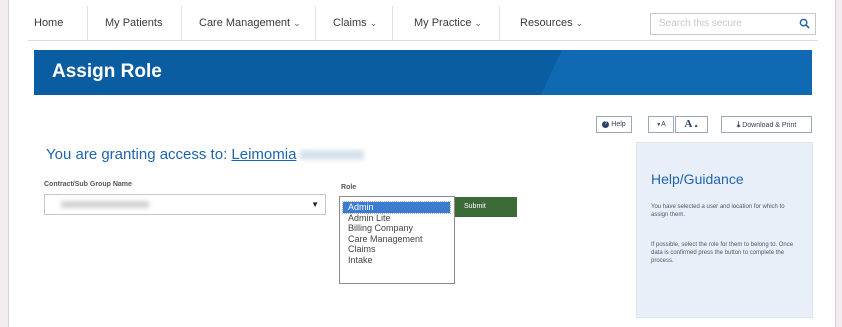  I want to click on help-label: Help, so click(618, 124).